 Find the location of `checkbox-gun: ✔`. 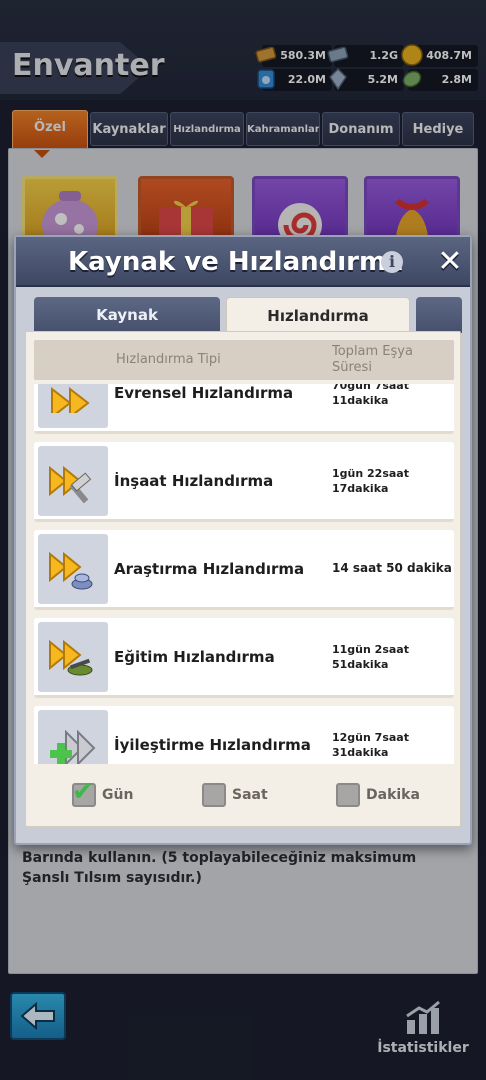

checkbox-gun: ✔ is located at coordinates (84, 792).